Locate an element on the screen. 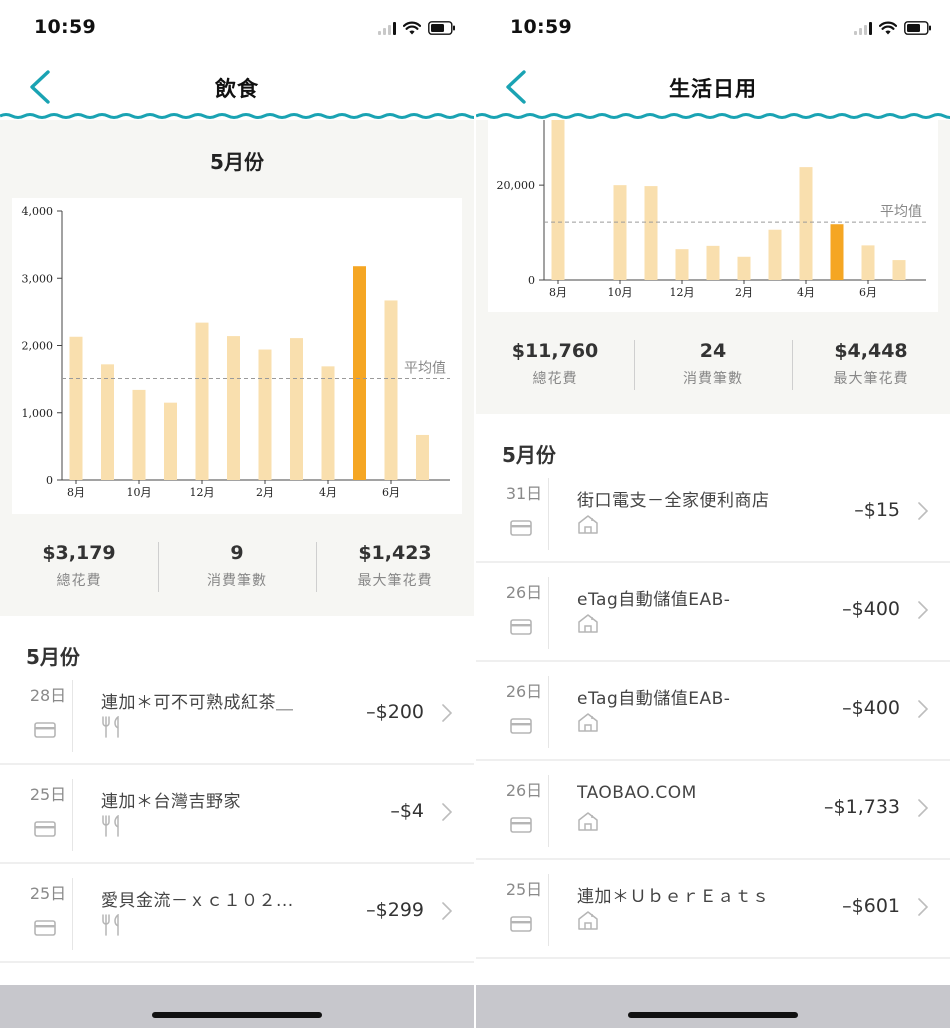  transaction-row: 28日 連加＊可不可熟成紅茶＿ –$200 is located at coordinates (237, 715).